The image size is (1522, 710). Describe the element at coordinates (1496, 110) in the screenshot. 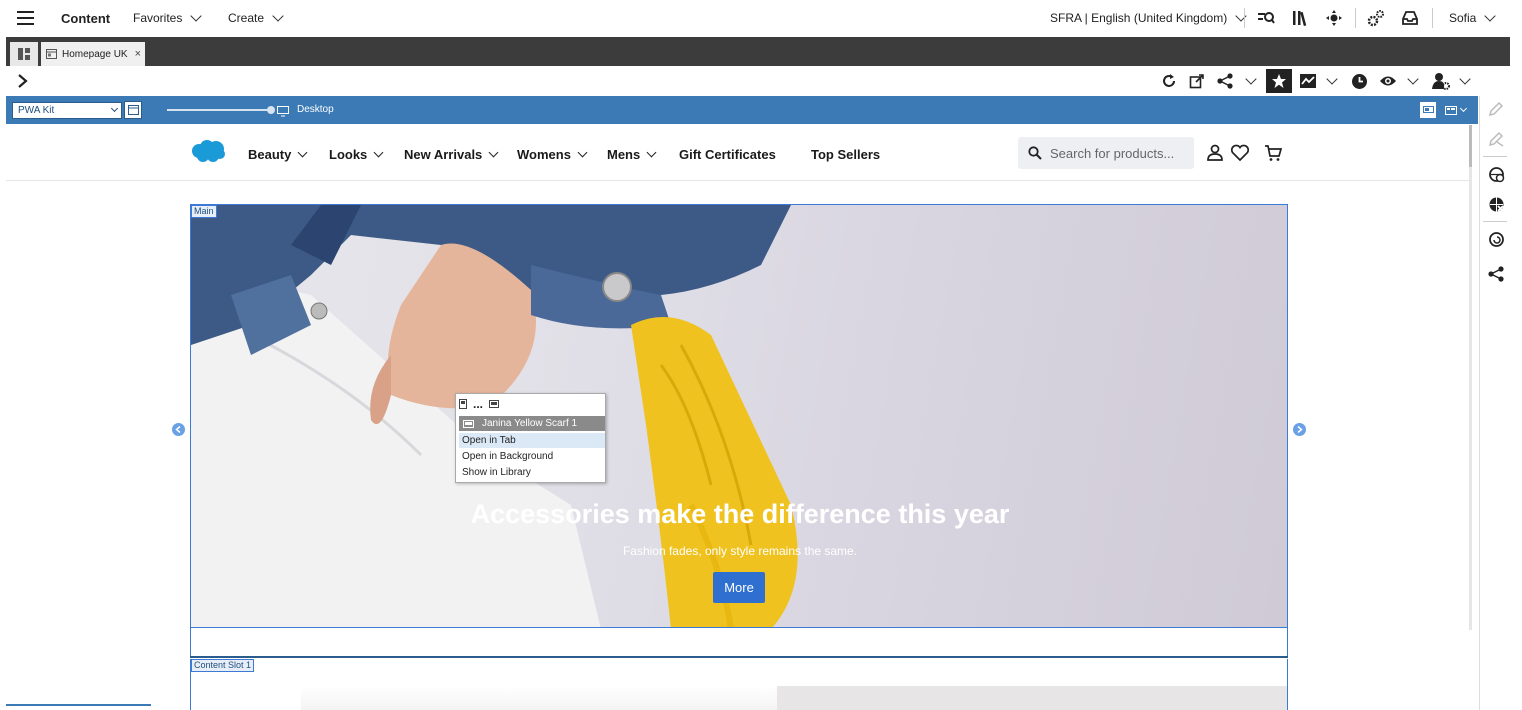

I see `edit-pencil-icon` at that location.